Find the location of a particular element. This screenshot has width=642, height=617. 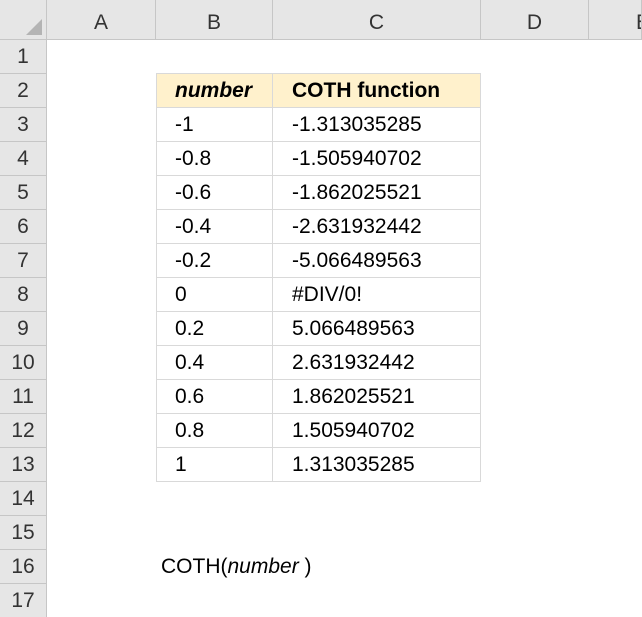

coth-result-cell: 1.862025521 is located at coordinates (377, 397).